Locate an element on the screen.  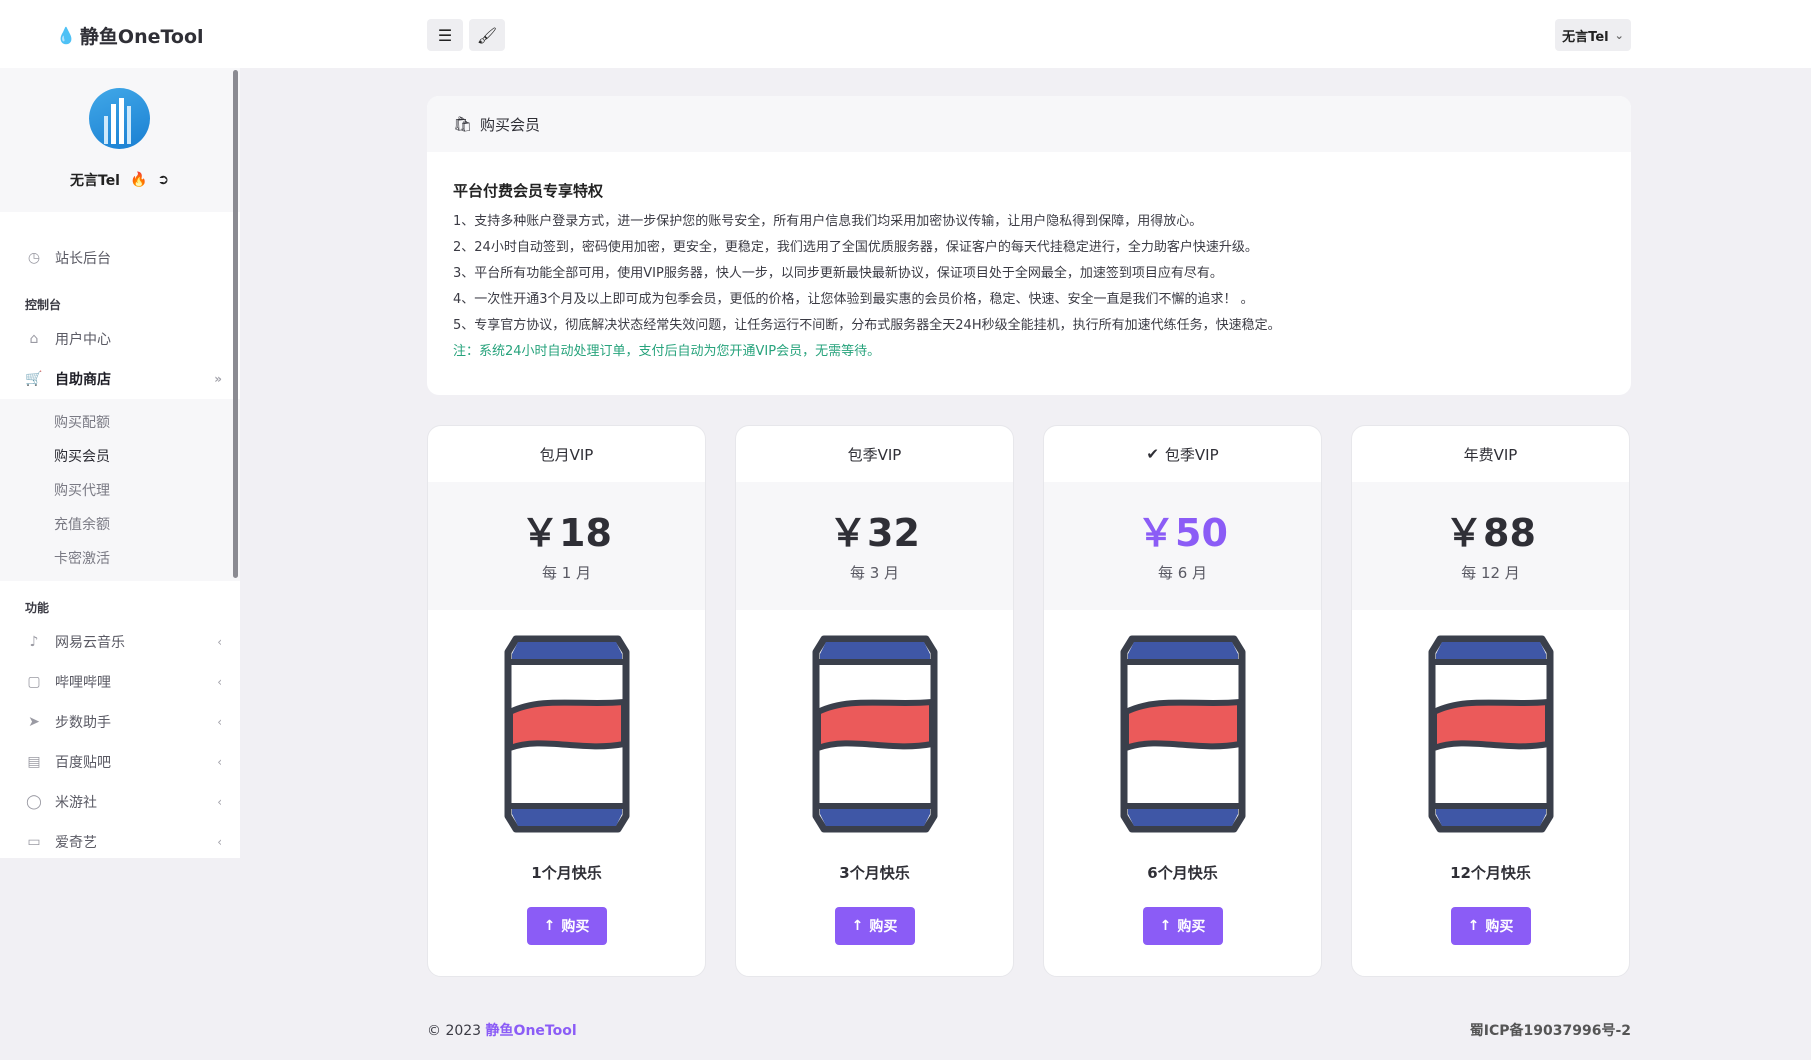
plan-period: 每 12 月 is located at coordinates (1490, 572).